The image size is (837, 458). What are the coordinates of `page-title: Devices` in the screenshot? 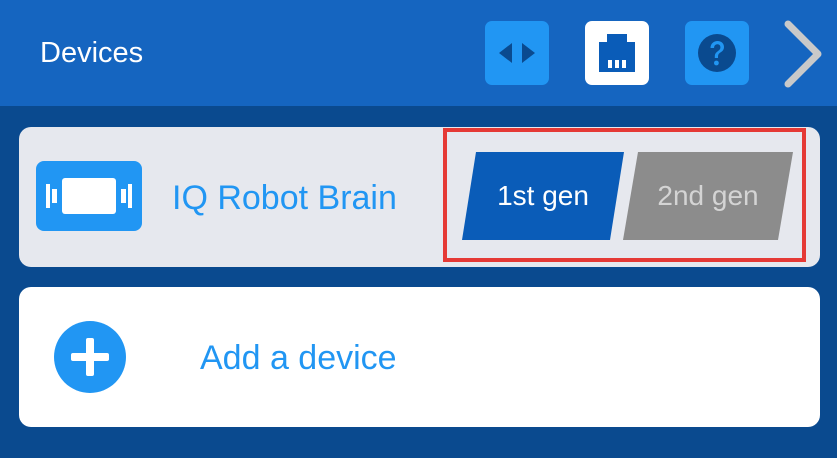 It's located at (92, 53).